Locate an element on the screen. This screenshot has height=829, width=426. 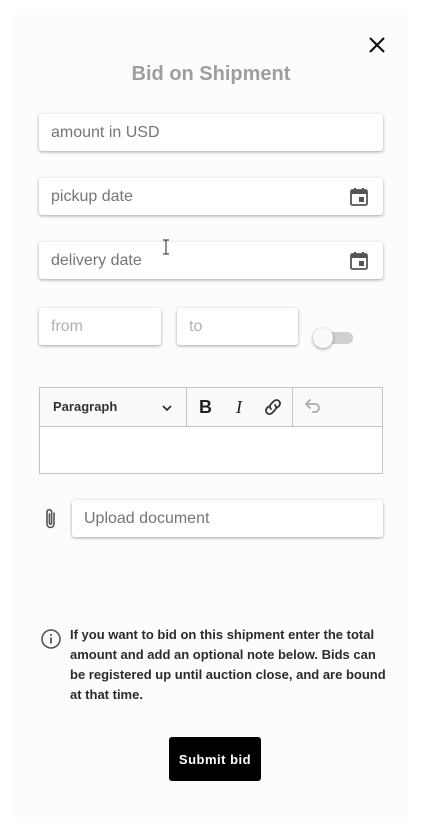
italic-icon: I is located at coordinates (239, 407).